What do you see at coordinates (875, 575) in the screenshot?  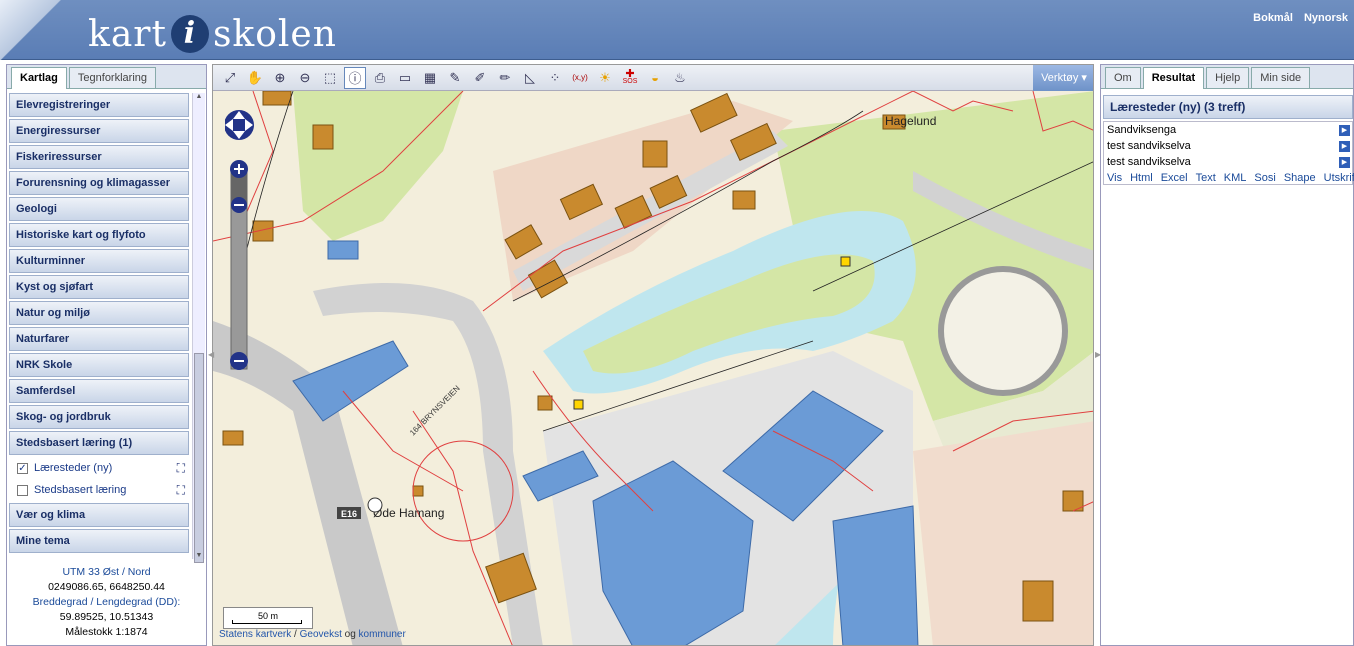 I see `building-industrial` at bounding box center [875, 575].